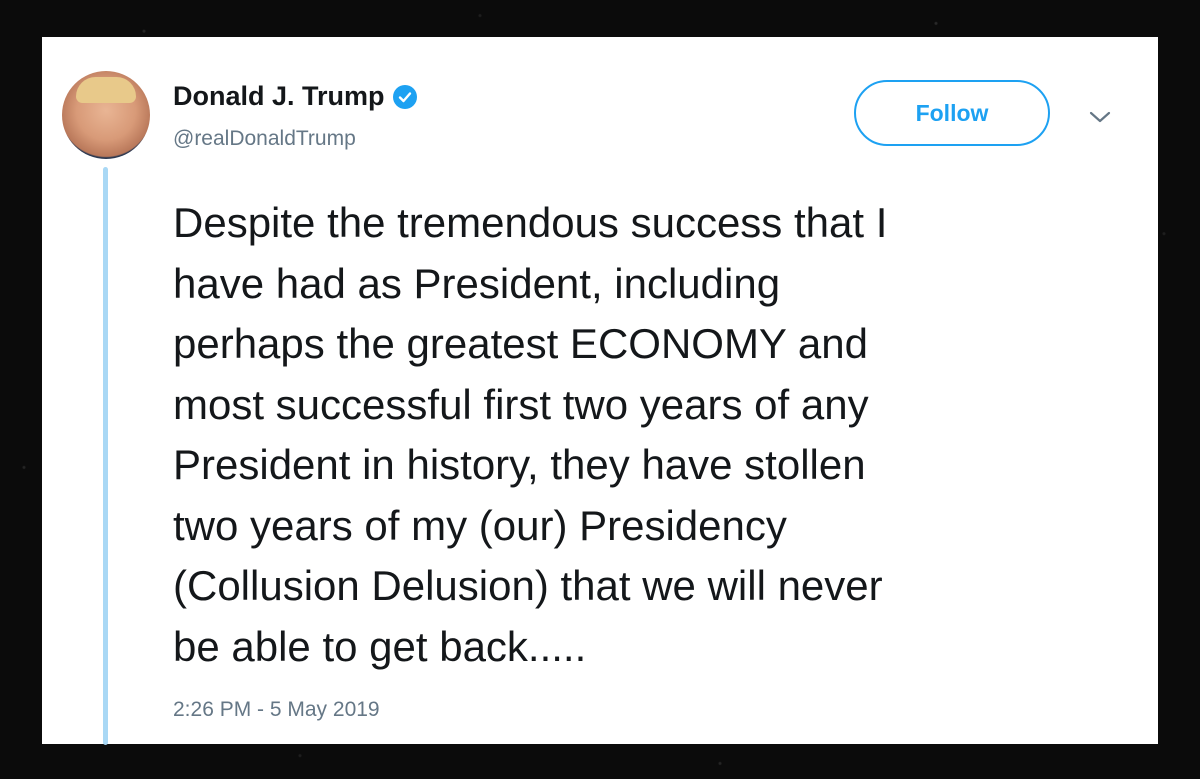  Describe the element at coordinates (105, 456) in the screenshot. I see `thread-line` at that location.